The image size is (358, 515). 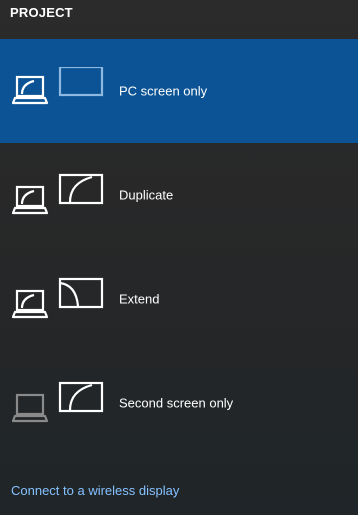 I want to click on option-label: PC screen only, so click(x=163, y=91).